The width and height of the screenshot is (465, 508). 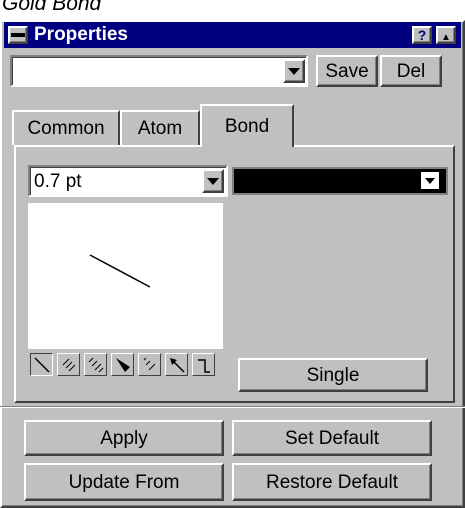 I want to click on arrow-bond-button, so click(x=176, y=364).